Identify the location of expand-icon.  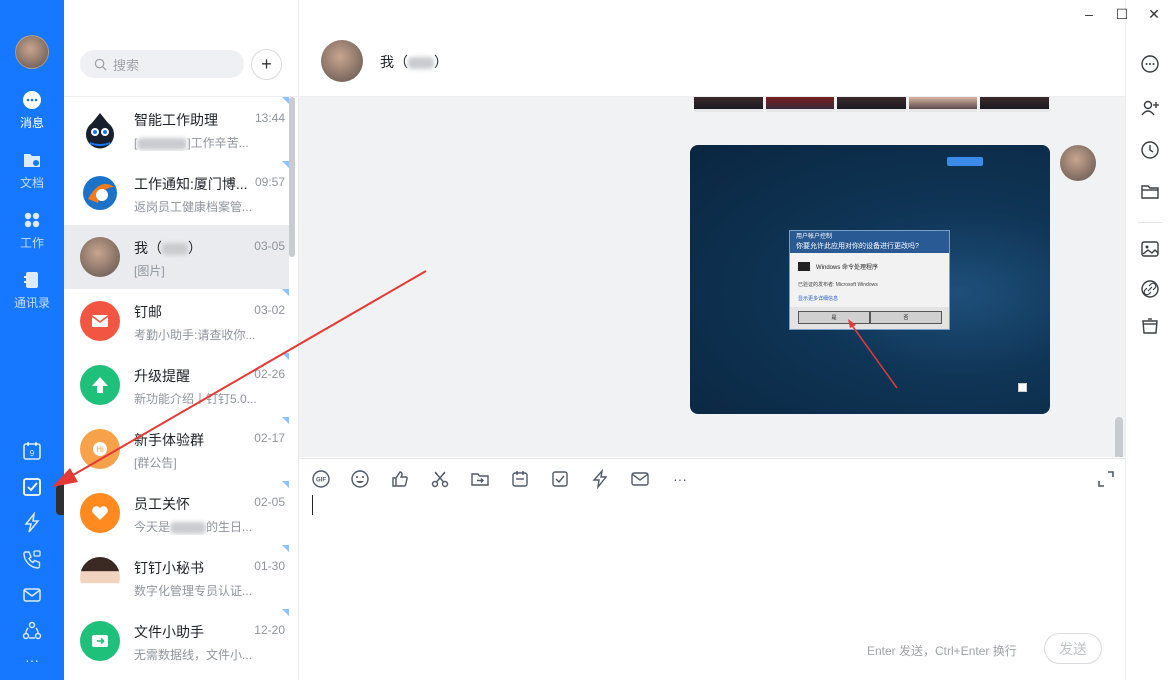
(1106, 479).